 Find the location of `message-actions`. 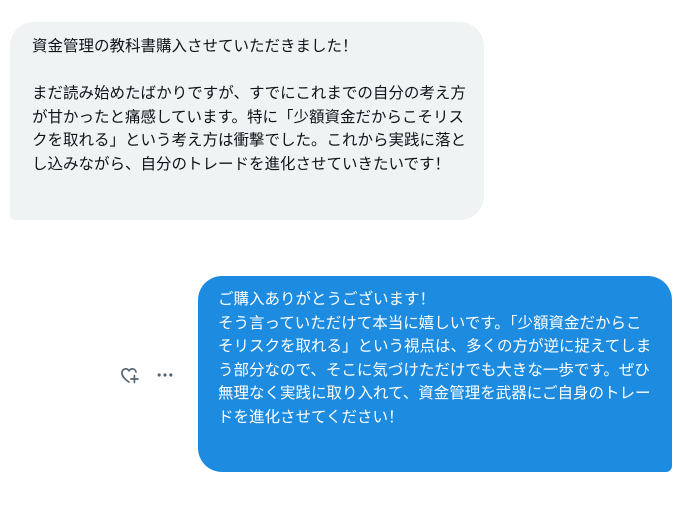

message-actions is located at coordinates (147, 375).